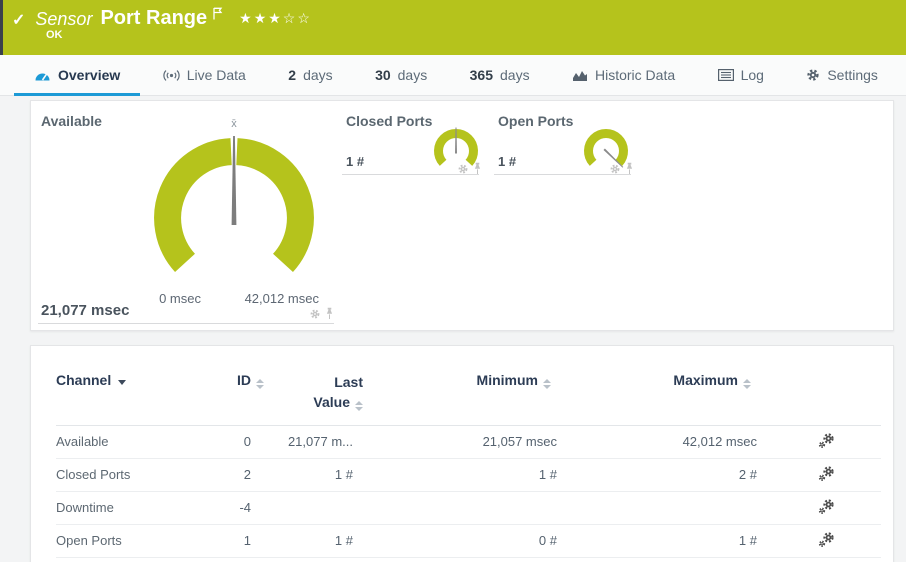  Describe the element at coordinates (154, 18) in the screenshot. I see `page-title: Port Range` at that location.